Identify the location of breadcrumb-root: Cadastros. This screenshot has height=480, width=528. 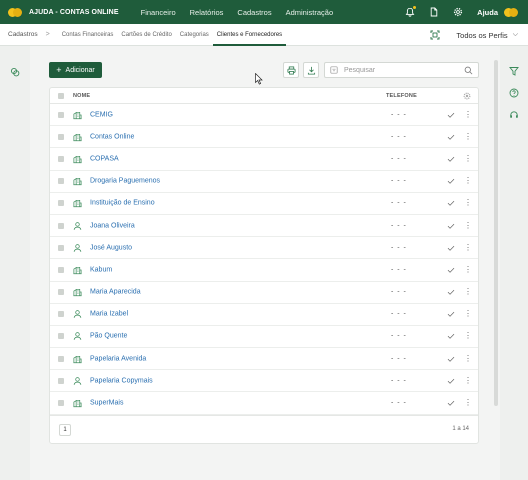
(23, 34).